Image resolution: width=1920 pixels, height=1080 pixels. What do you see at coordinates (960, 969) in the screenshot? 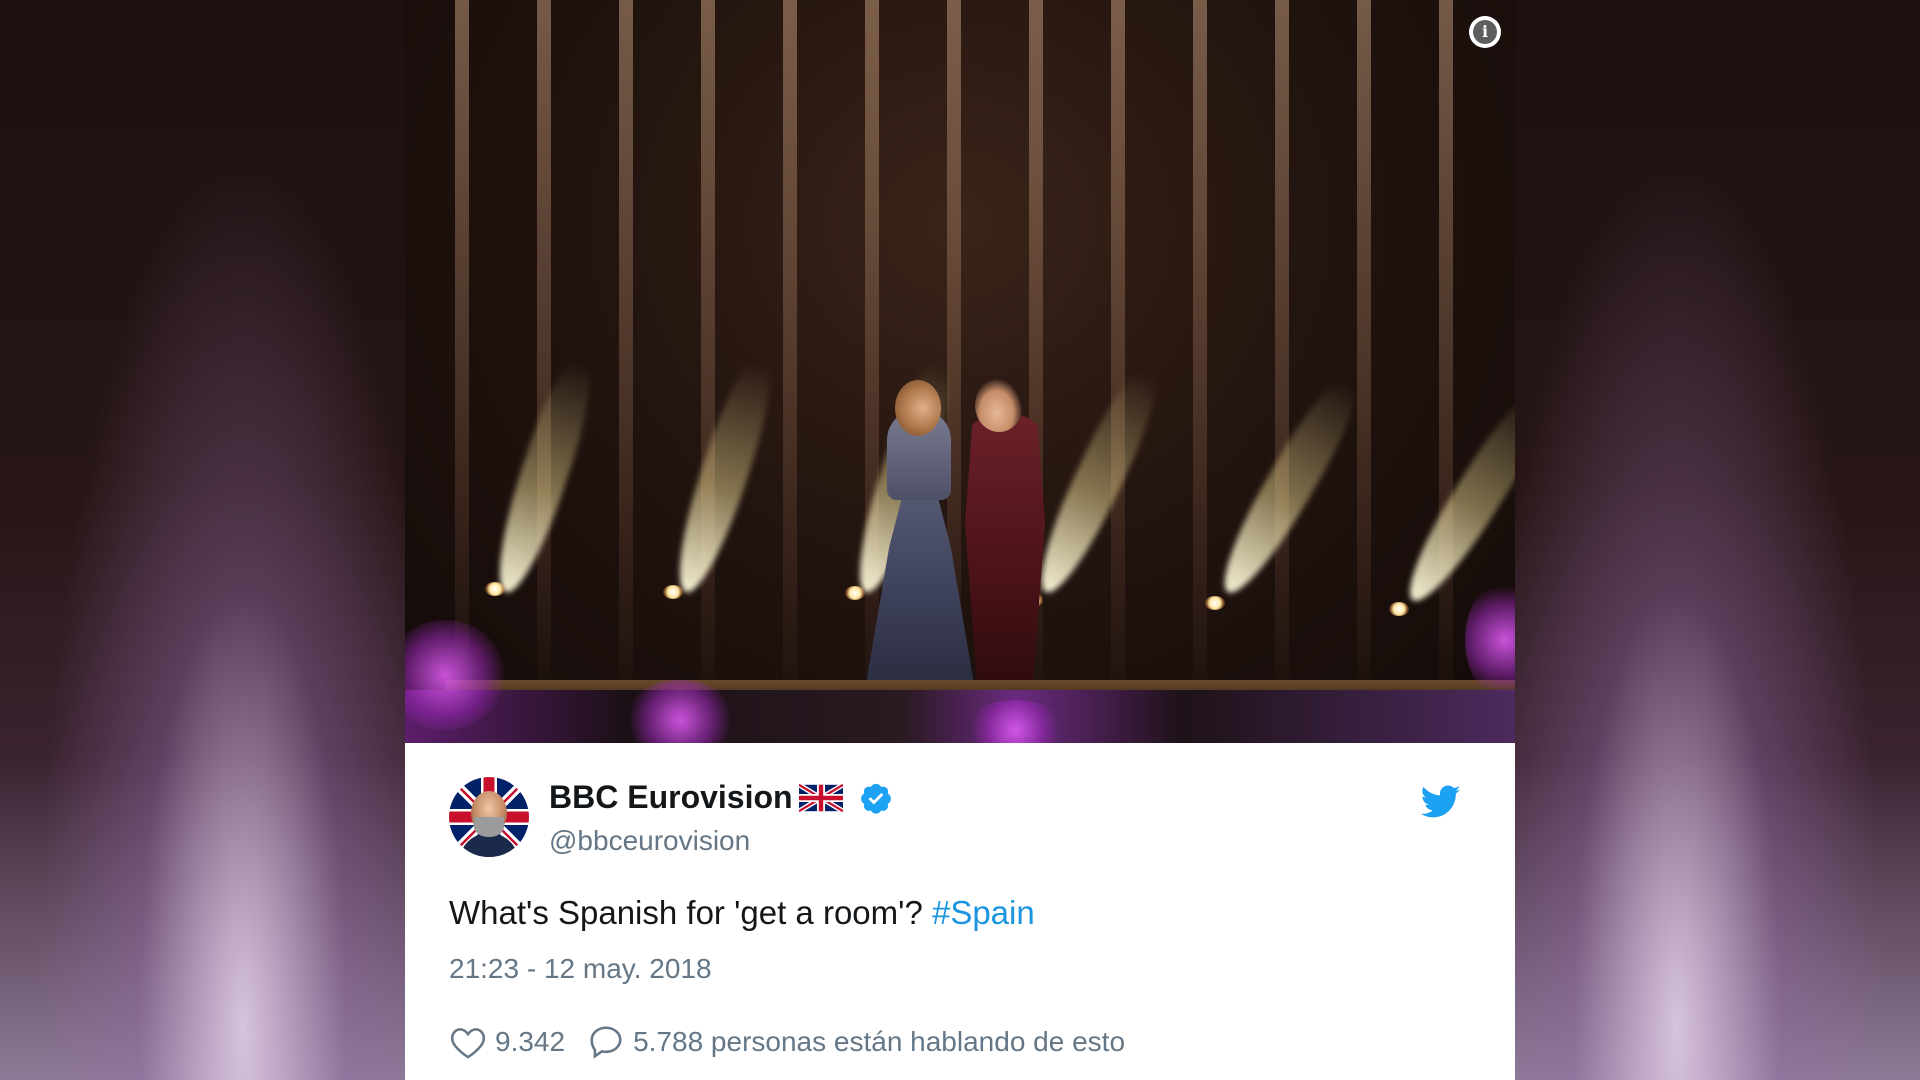
I see `tweet-timestamp: 21:23 - 12 may. 2018` at bounding box center [960, 969].